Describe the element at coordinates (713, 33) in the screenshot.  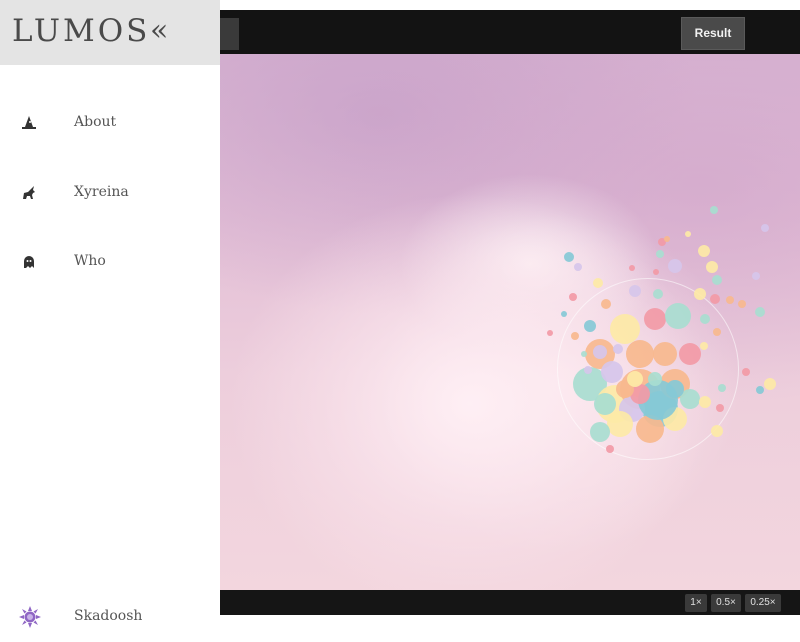
I see `result-button: Result` at that location.